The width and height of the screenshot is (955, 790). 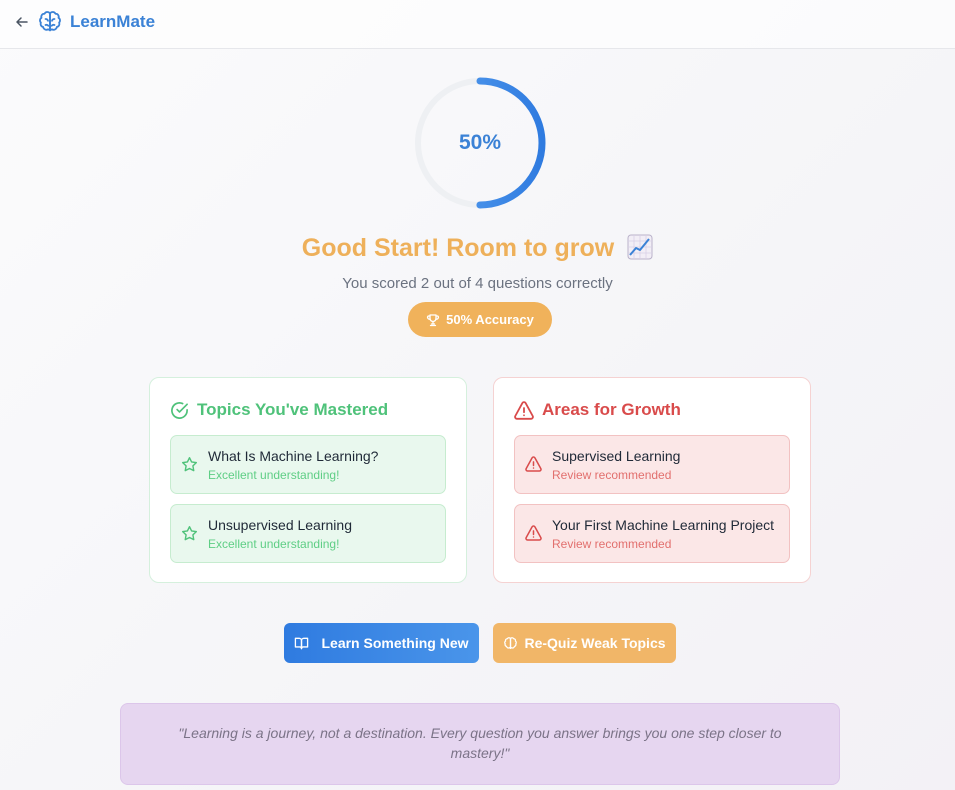 I want to click on score-ring: 50%, so click(x=480, y=143).